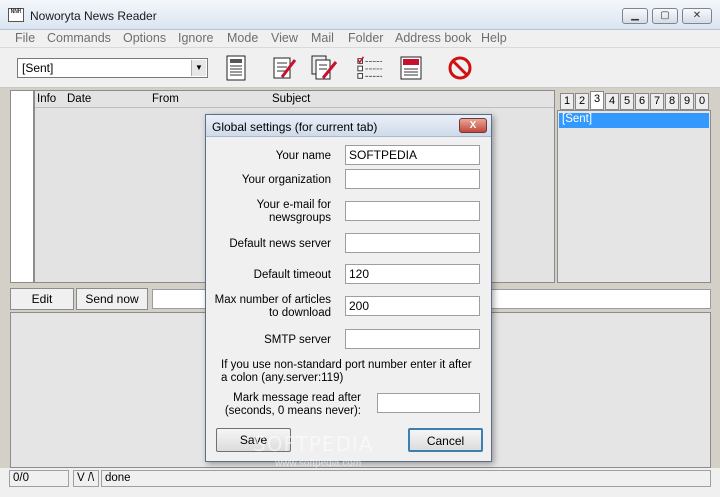 The height and width of the screenshot is (497, 720). I want to click on folder-tab-2: 2, so click(582, 101).